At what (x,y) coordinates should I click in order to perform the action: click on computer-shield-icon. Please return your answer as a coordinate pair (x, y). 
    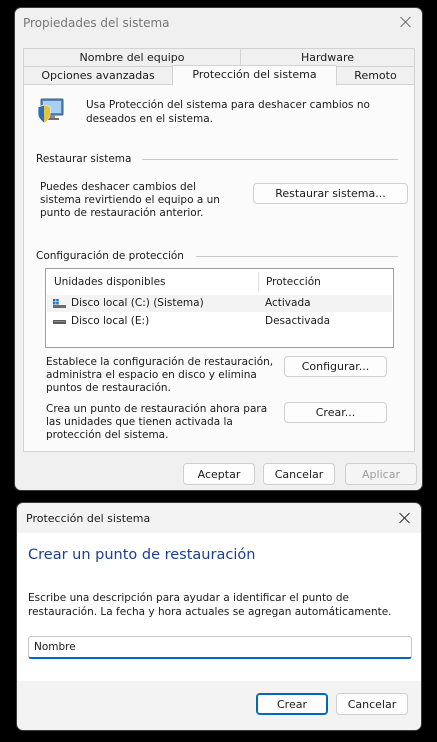
    Looking at the image, I should click on (50, 111).